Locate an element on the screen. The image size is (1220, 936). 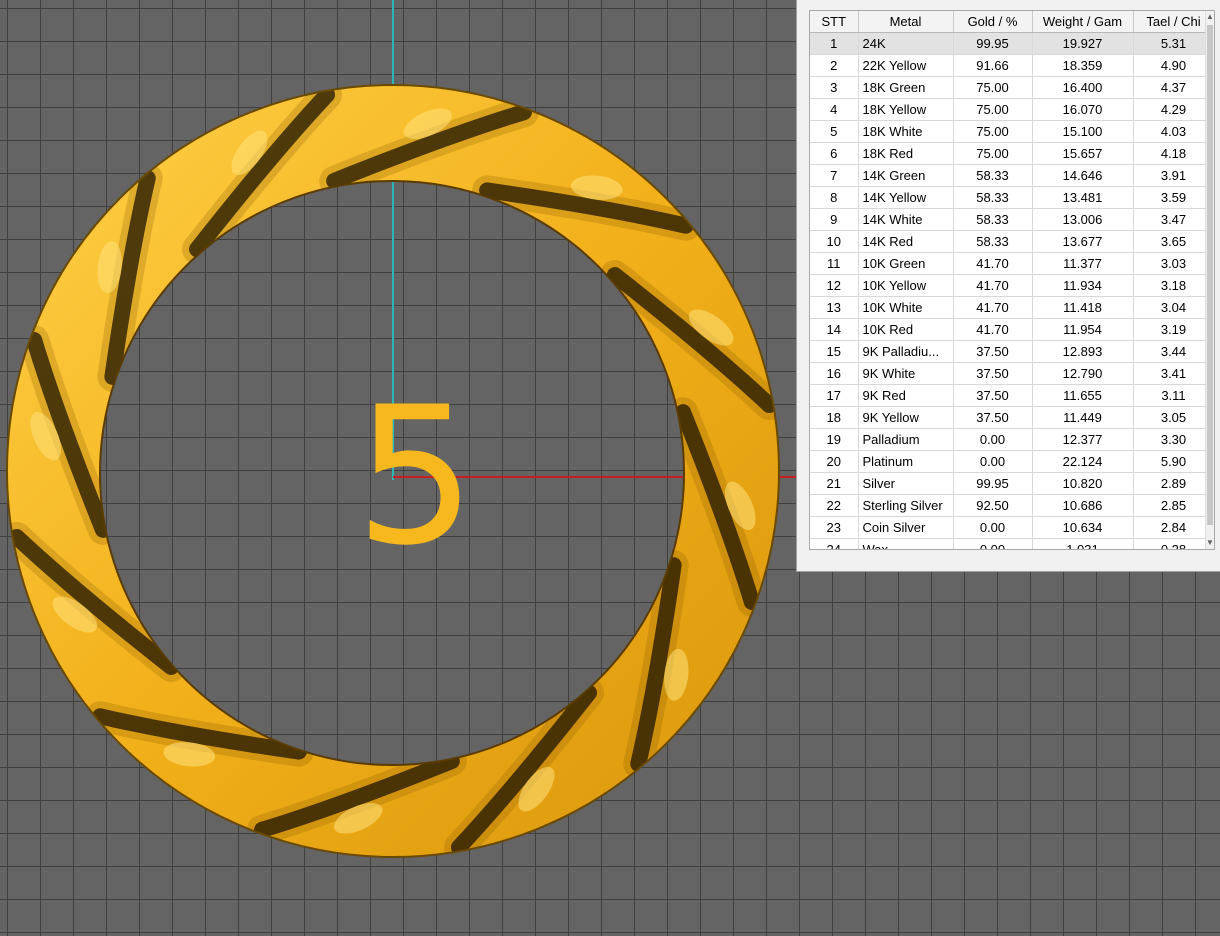
scroll-up-arrow-icon: ▲ is located at coordinates (1210, 17).